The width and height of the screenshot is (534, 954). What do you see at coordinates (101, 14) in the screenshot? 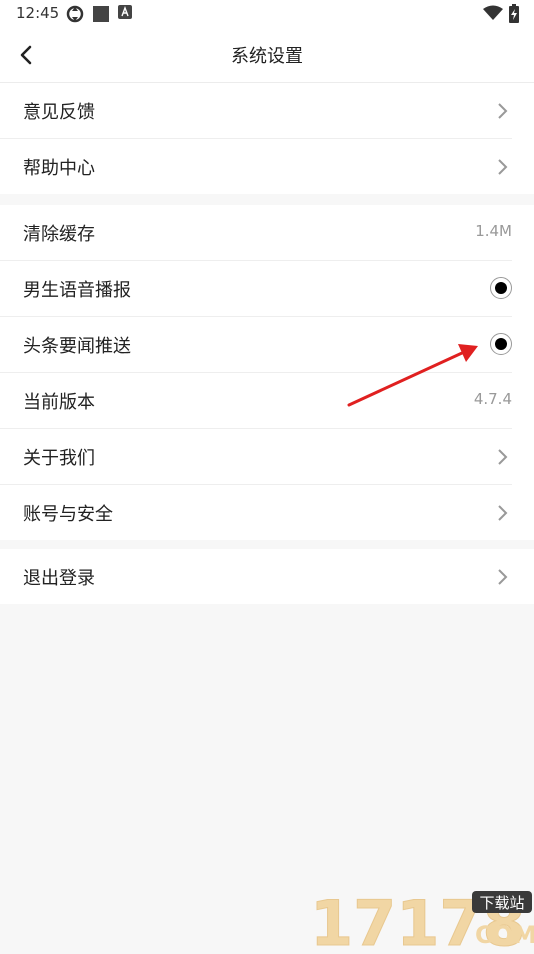
I see `square-icon` at bounding box center [101, 14].